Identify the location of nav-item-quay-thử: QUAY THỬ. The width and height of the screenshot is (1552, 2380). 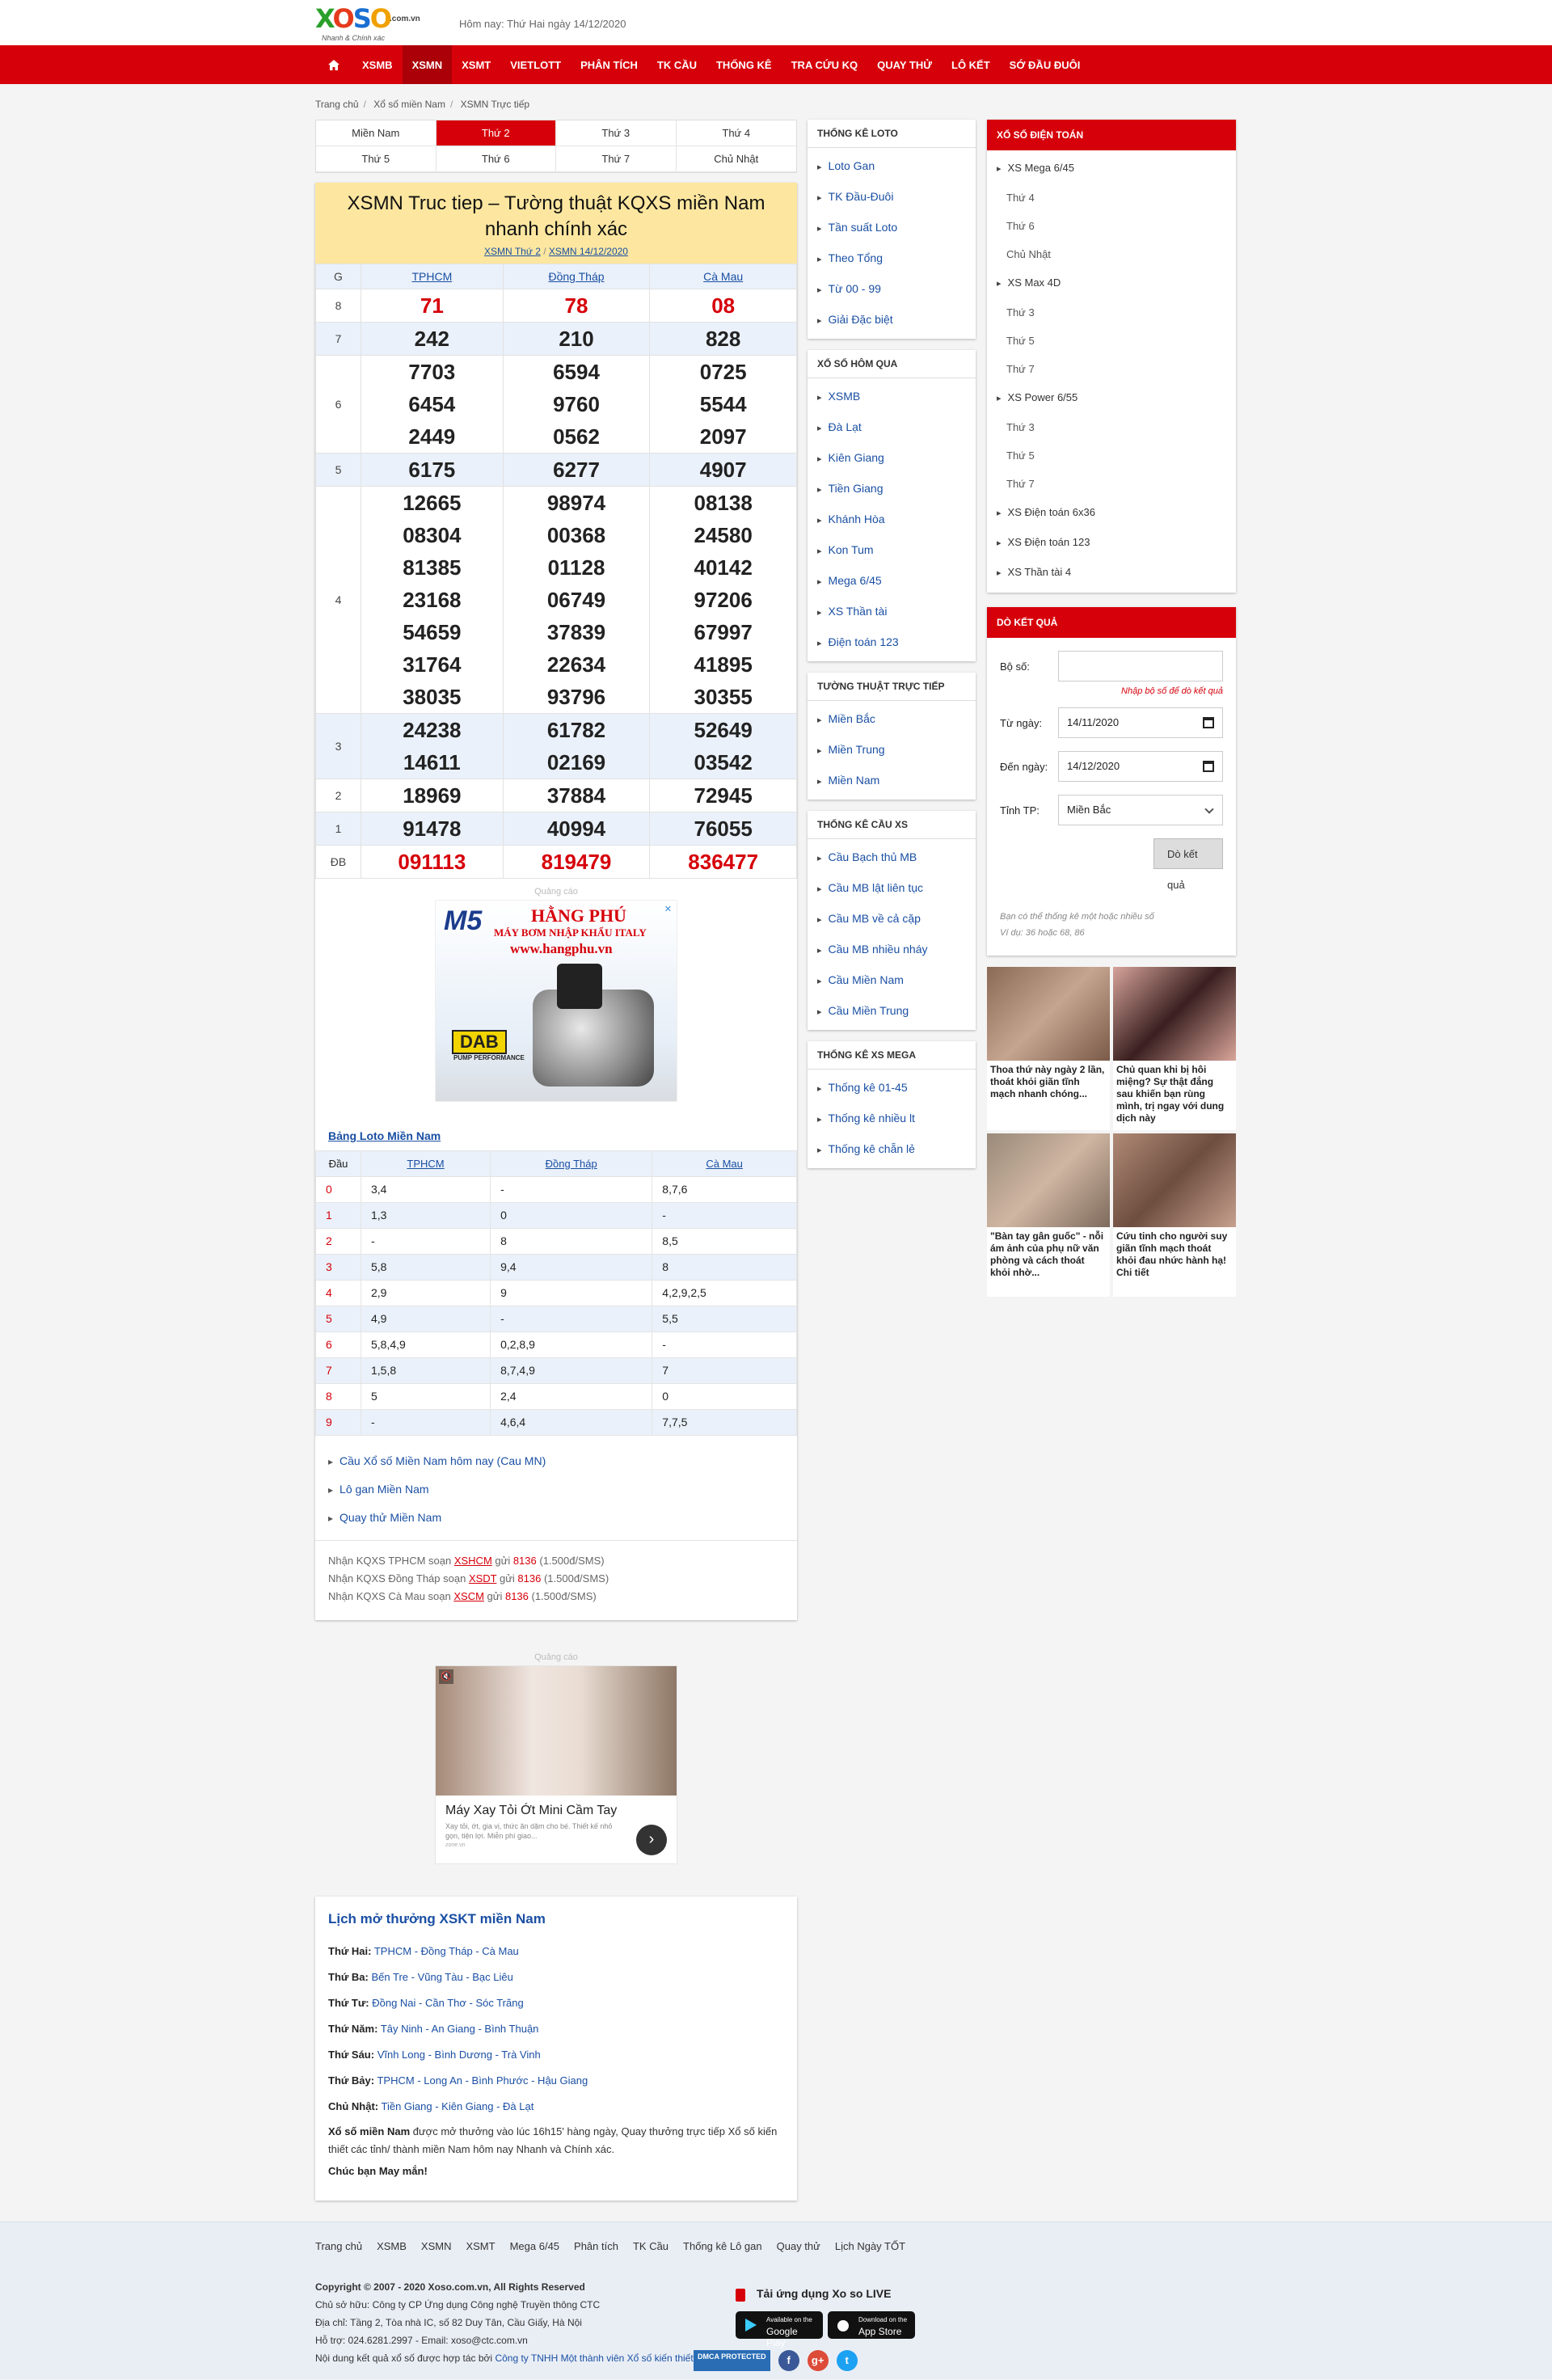
(905, 64).